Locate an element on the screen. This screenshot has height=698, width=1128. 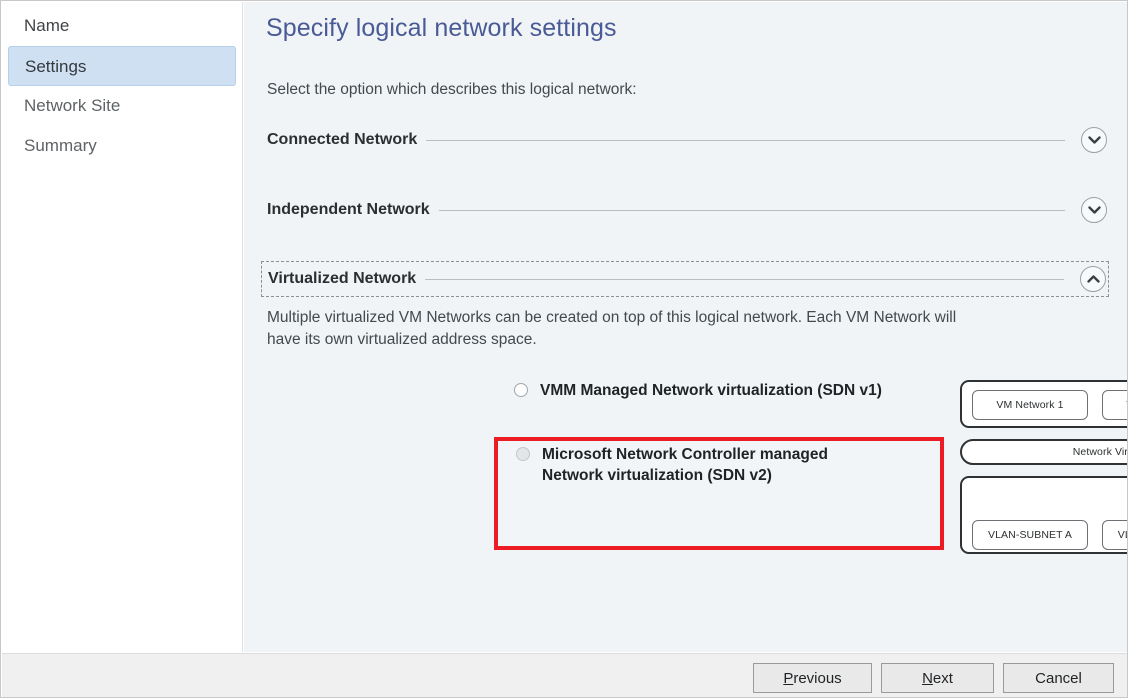
previous-button-accel: P is located at coordinates (788, 678).